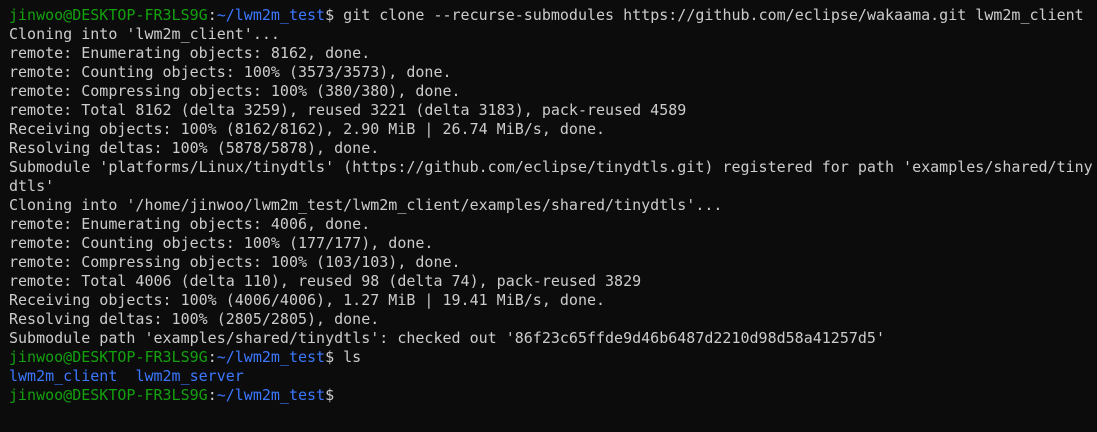 The width and height of the screenshot is (1097, 432). I want to click on output-line: dtls', so click(32, 186).